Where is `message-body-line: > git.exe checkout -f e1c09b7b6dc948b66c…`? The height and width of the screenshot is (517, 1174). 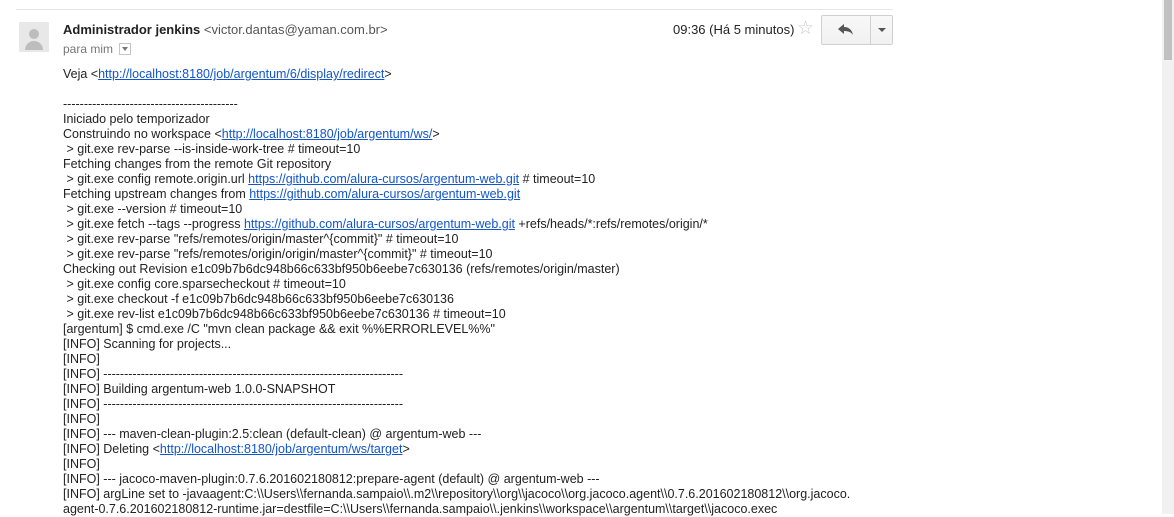 message-body-line: > git.exe checkout -f e1c09b7b6dc948b66c… is located at coordinates (493, 299).